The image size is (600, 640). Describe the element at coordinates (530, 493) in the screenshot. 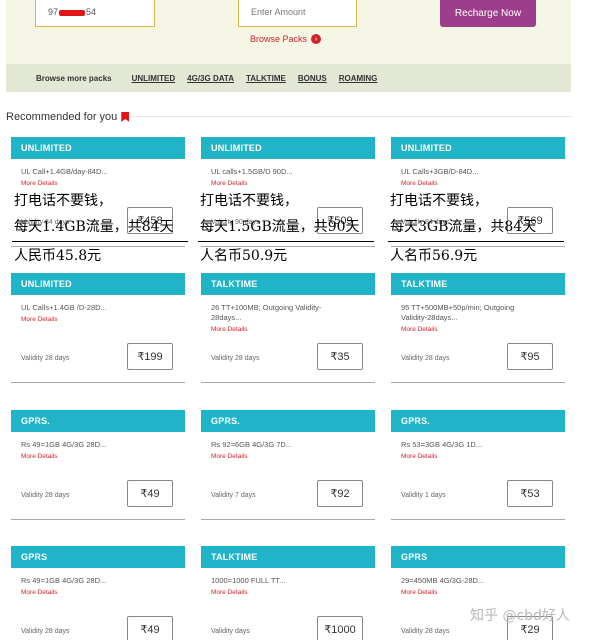

I see `price-button: ₹53` at that location.